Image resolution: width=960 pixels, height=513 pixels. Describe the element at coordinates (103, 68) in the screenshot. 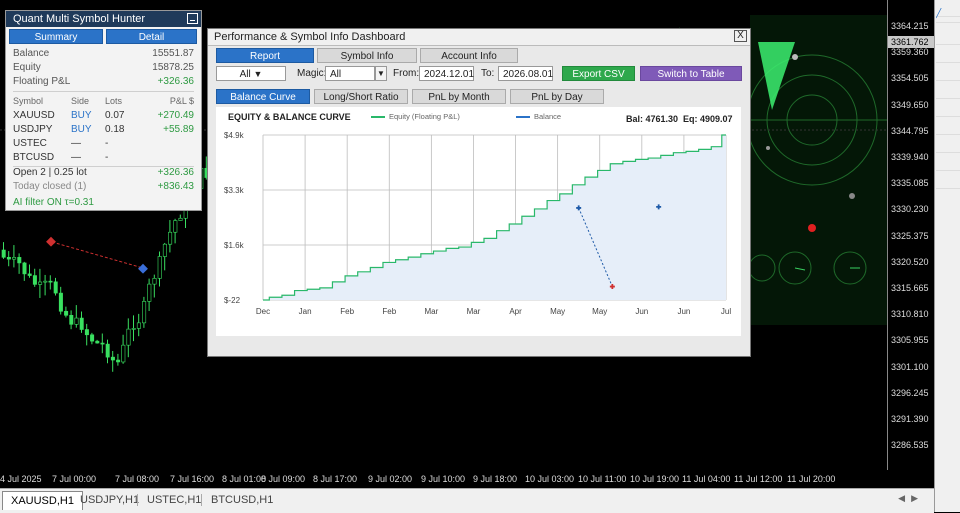

I see `equity-row: Equity 15878.25` at that location.